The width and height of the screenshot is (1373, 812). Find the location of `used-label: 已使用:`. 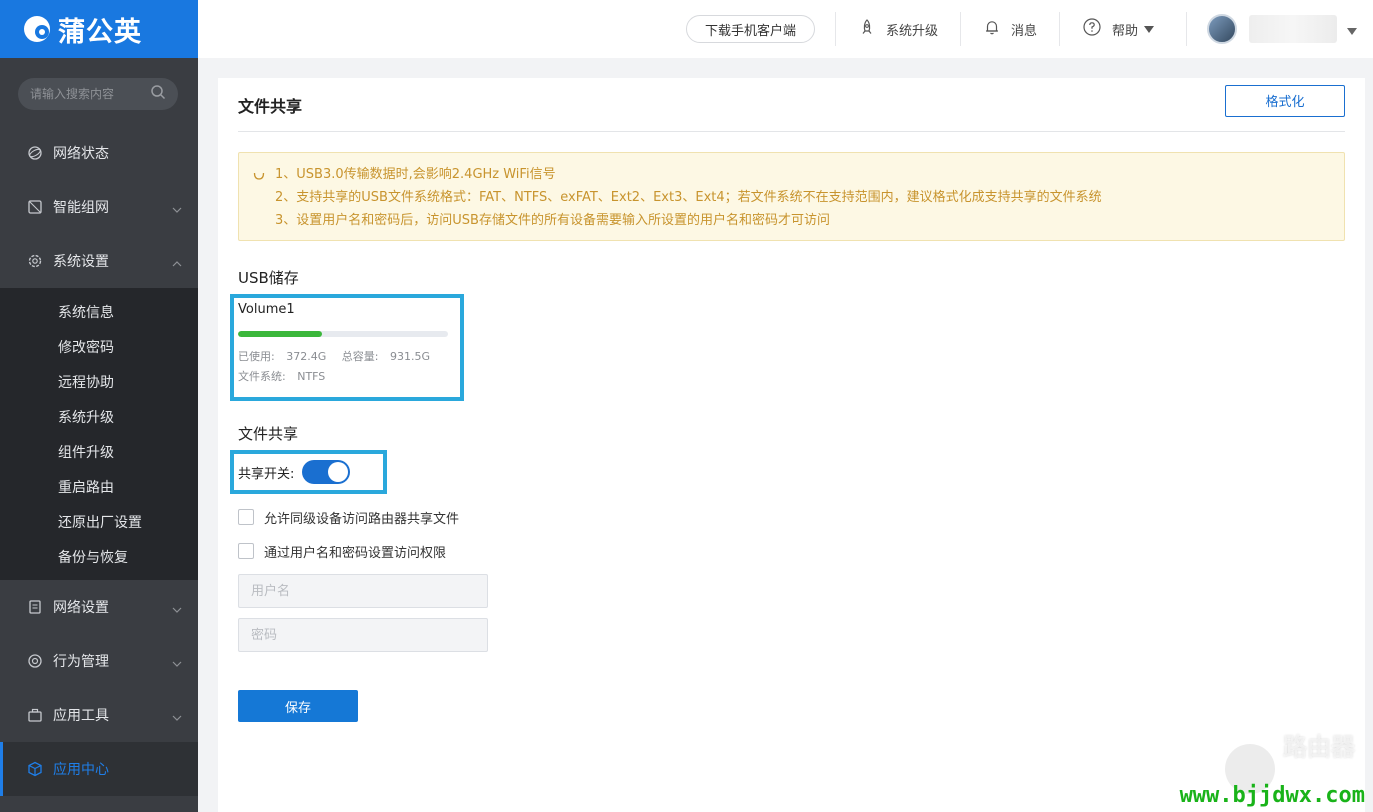

used-label: 已使用: is located at coordinates (256, 356).